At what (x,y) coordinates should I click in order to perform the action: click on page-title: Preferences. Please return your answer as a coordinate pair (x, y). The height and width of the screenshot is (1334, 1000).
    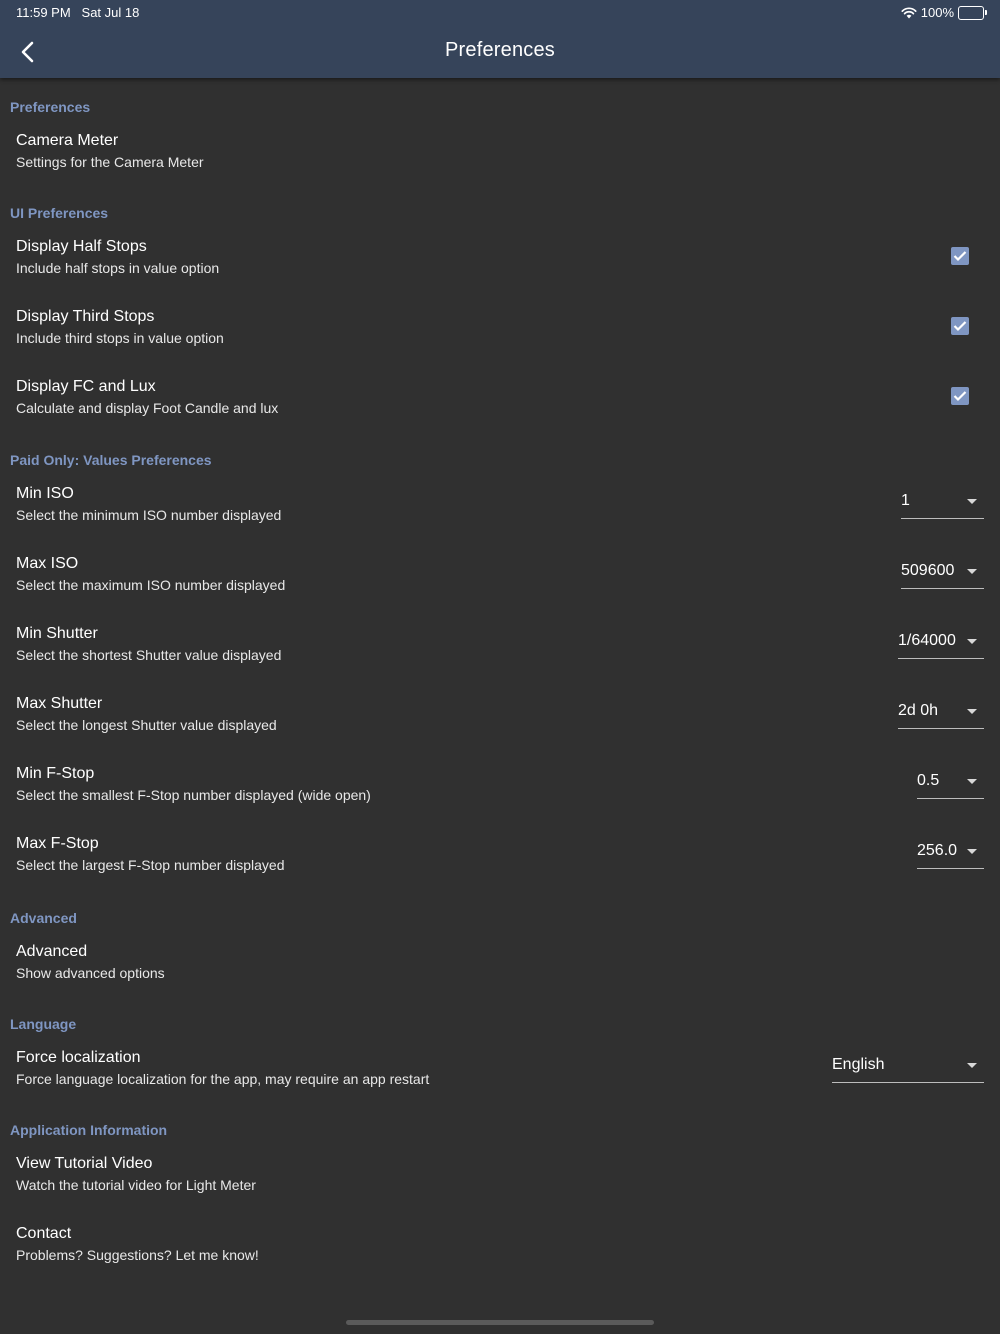
    Looking at the image, I should click on (500, 50).